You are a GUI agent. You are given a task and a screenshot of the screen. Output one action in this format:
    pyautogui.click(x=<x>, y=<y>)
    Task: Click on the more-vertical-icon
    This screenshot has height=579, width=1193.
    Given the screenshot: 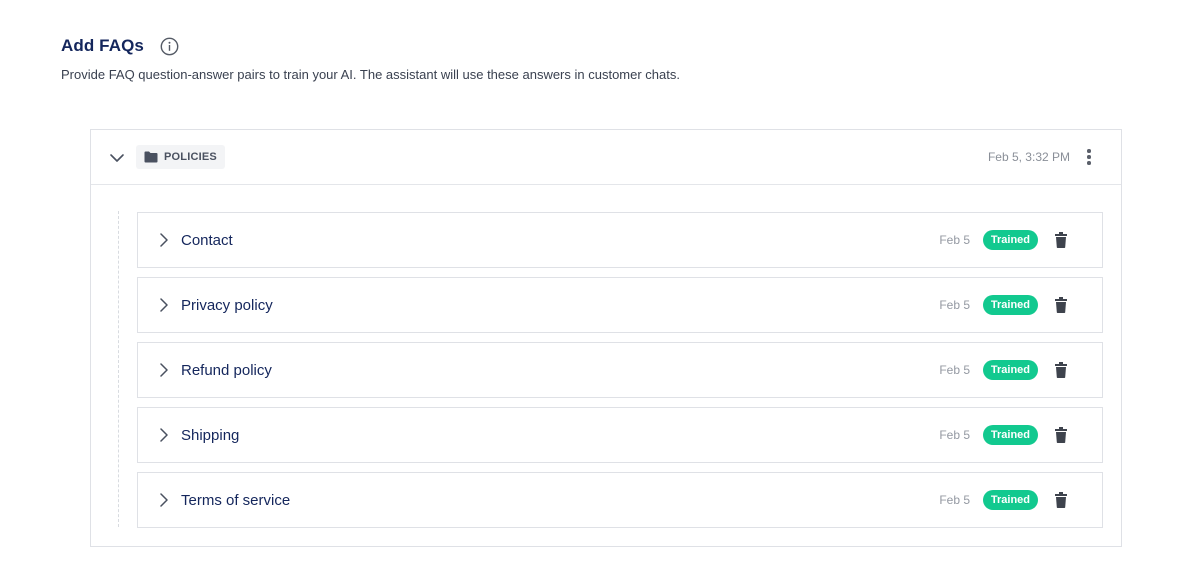 What is the action you would take?
    pyautogui.click(x=1089, y=158)
    